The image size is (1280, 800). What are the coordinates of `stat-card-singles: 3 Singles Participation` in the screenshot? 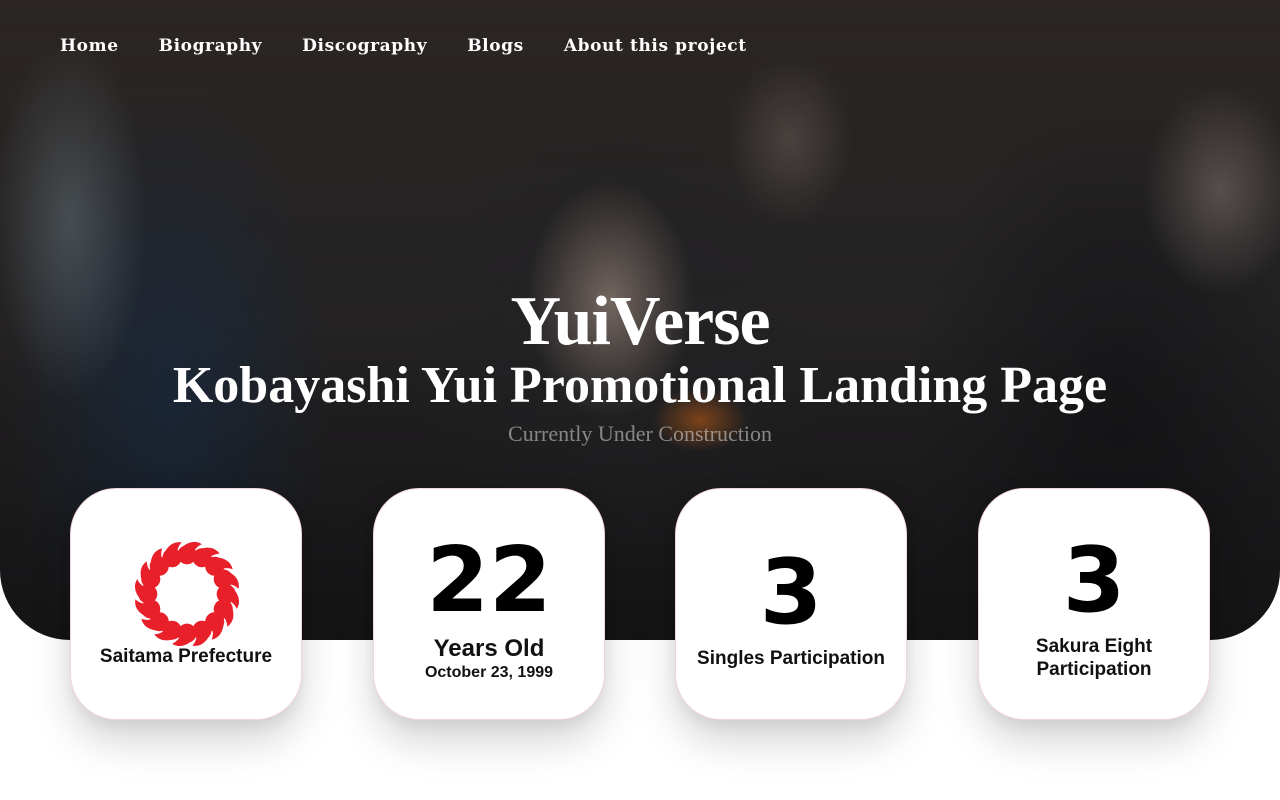 It's located at (791, 604).